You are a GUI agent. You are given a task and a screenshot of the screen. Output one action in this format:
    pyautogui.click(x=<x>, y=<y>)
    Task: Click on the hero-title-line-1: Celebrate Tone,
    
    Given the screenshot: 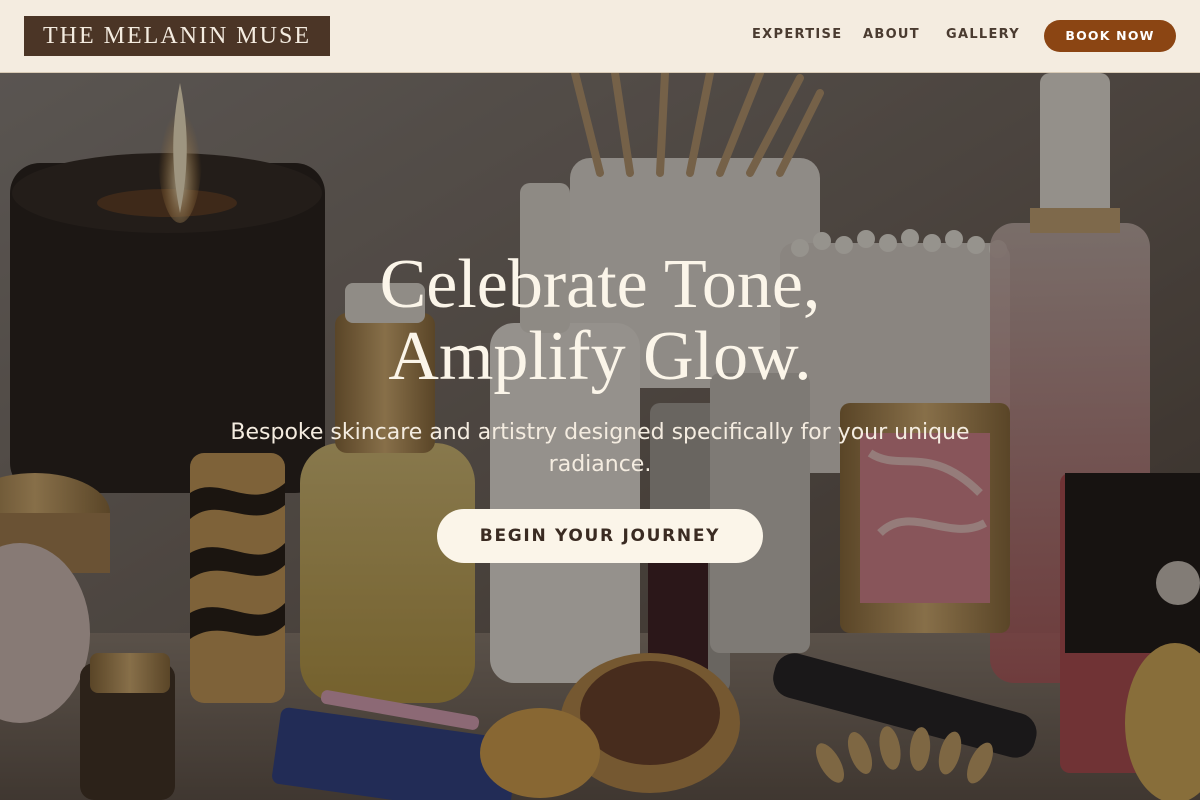 What is the action you would take?
    pyautogui.click(x=600, y=284)
    